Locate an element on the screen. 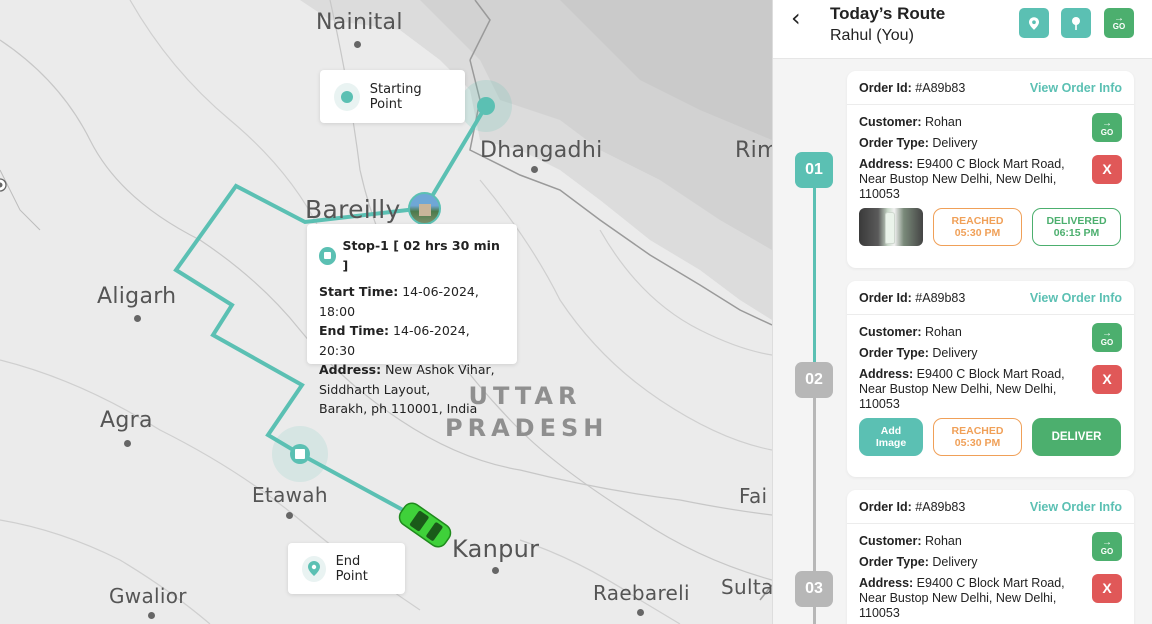 This screenshot has width=1152, height=624. map-marker-icon is located at coordinates (1076, 23).